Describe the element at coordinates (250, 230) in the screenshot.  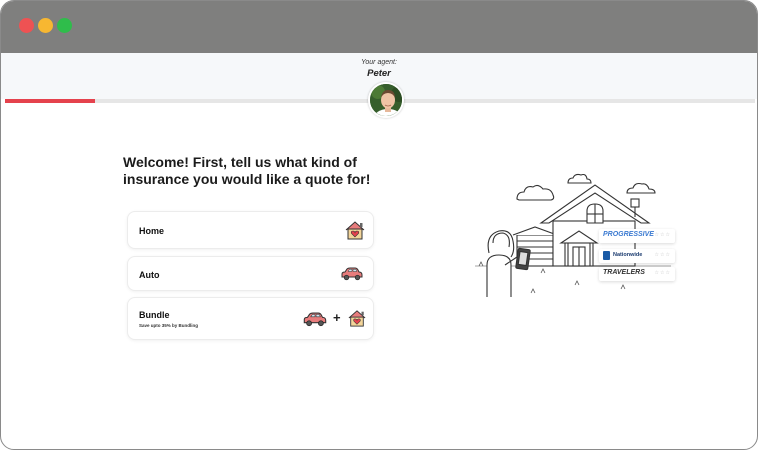
I see `option-home: Home` at that location.